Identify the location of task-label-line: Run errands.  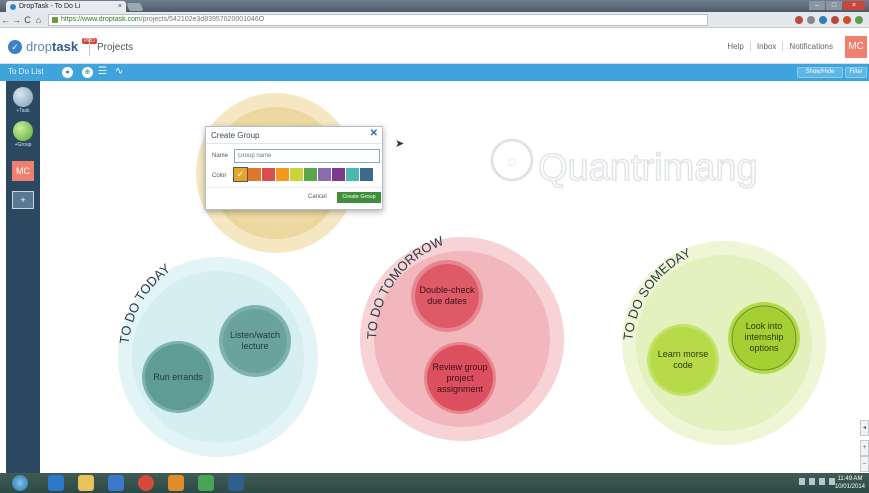
(178, 377).